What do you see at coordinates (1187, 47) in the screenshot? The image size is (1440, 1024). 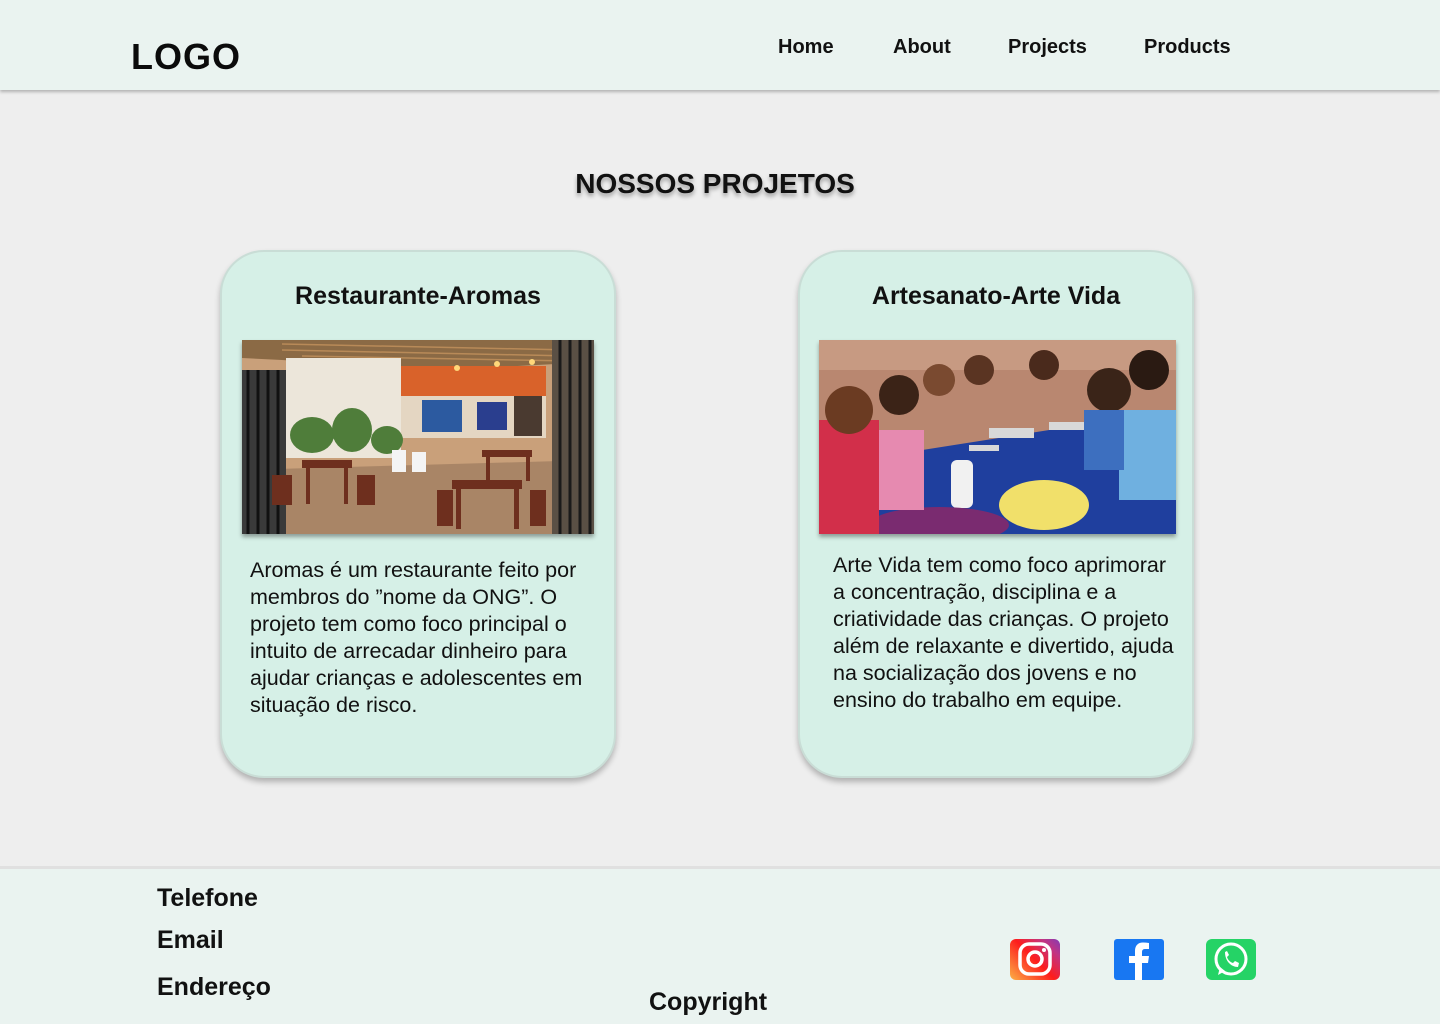 I see `nav-products: Products` at bounding box center [1187, 47].